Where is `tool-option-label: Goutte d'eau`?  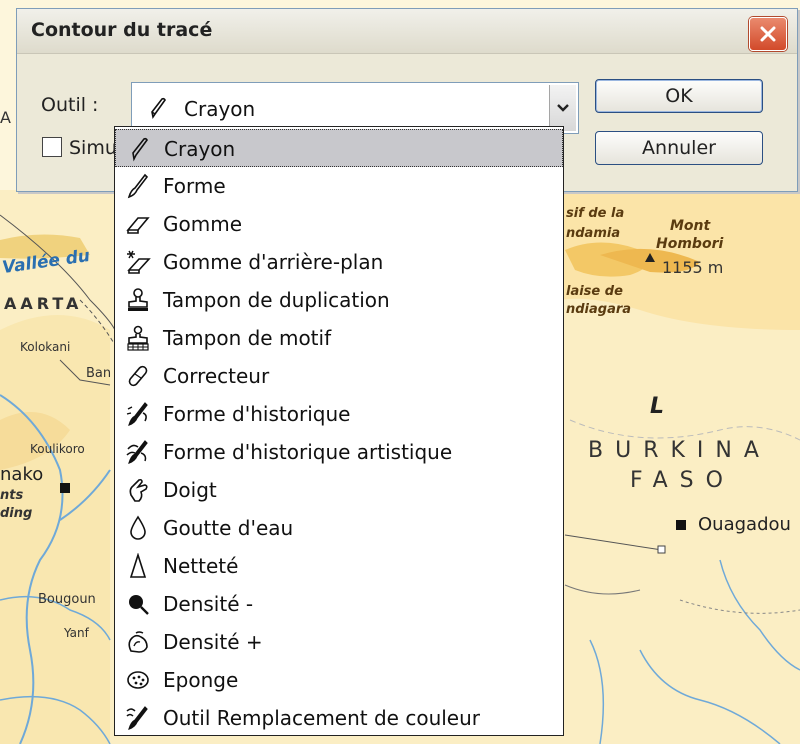
tool-option-label: Goutte d'eau is located at coordinates (228, 528).